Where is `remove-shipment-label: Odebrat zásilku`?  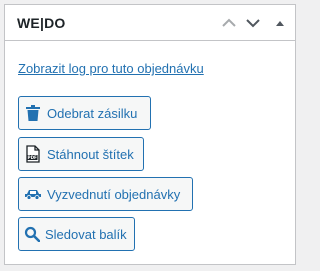 remove-shipment-label: Odebrat zásilku is located at coordinates (92, 113).